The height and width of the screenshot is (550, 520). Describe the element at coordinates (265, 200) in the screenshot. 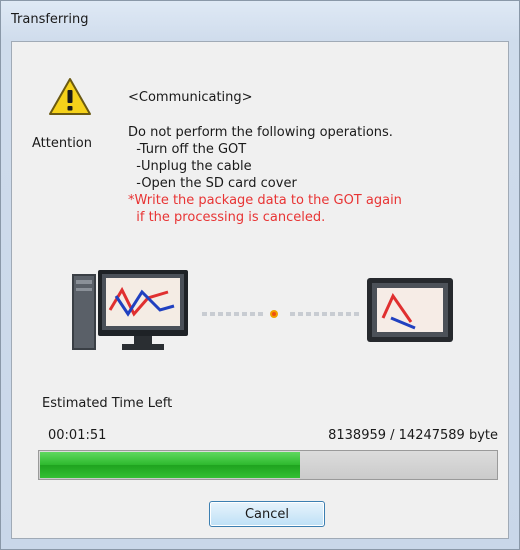

I see `cancel-warning-line: *Write the package data to the GOT again` at that location.